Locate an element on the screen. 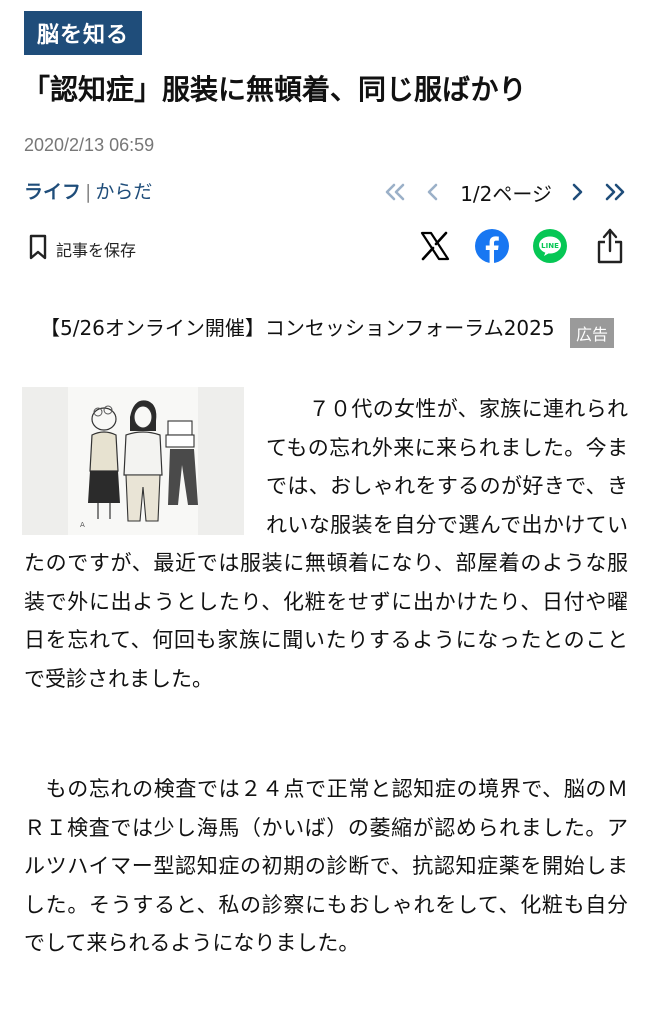 This screenshot has height=1024, width=650. publish-date: 2020/2/13 06:59 is located at coordinates (89, 145).